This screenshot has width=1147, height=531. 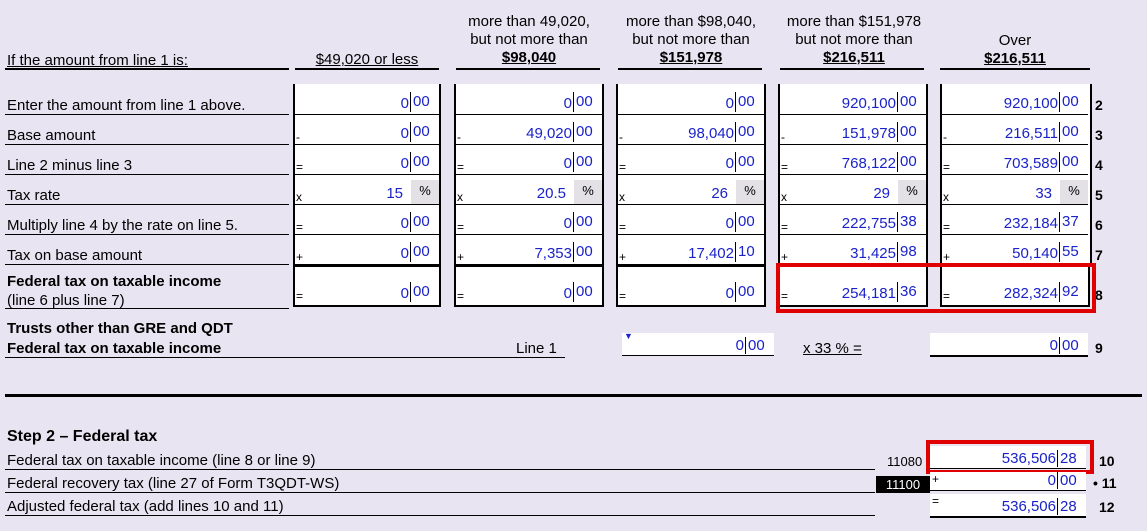 What do you see at coordinates (529, 252) in the screenshot?
I see `c2-line7: +7,353 00` at bounding box center [529, 252].